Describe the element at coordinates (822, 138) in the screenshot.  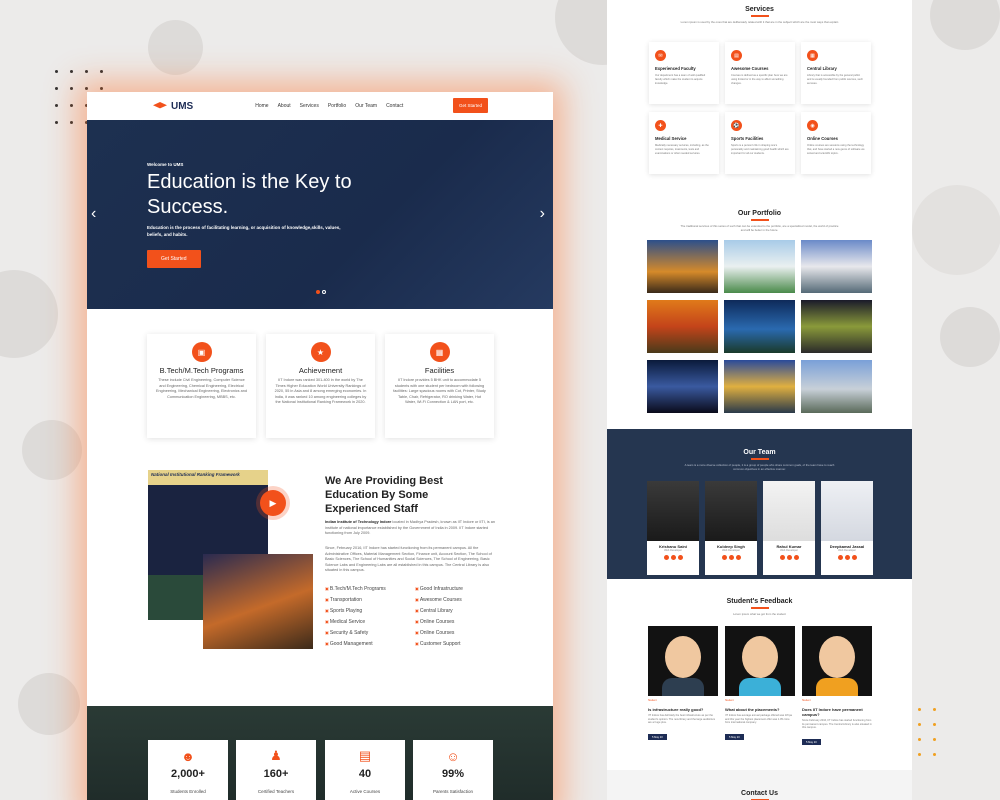
I see `service-title: Online Courses` at that location.